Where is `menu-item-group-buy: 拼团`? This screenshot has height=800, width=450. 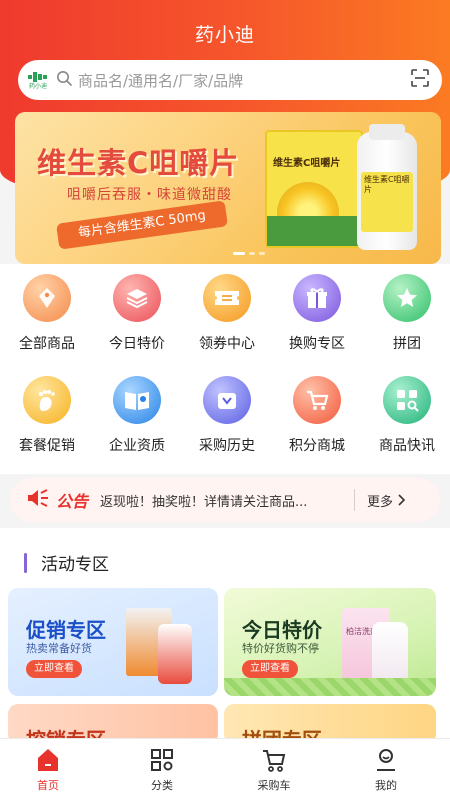
menu-item-group-buy: 拼团 is located at coordinates (406, 313).